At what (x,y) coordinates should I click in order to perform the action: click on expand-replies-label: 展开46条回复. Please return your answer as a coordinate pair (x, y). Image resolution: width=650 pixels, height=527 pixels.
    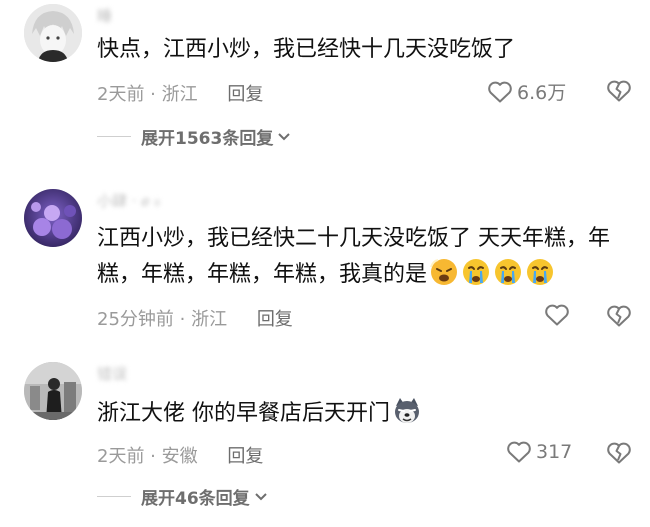
    Looking at the image, I should click on (195, 499).